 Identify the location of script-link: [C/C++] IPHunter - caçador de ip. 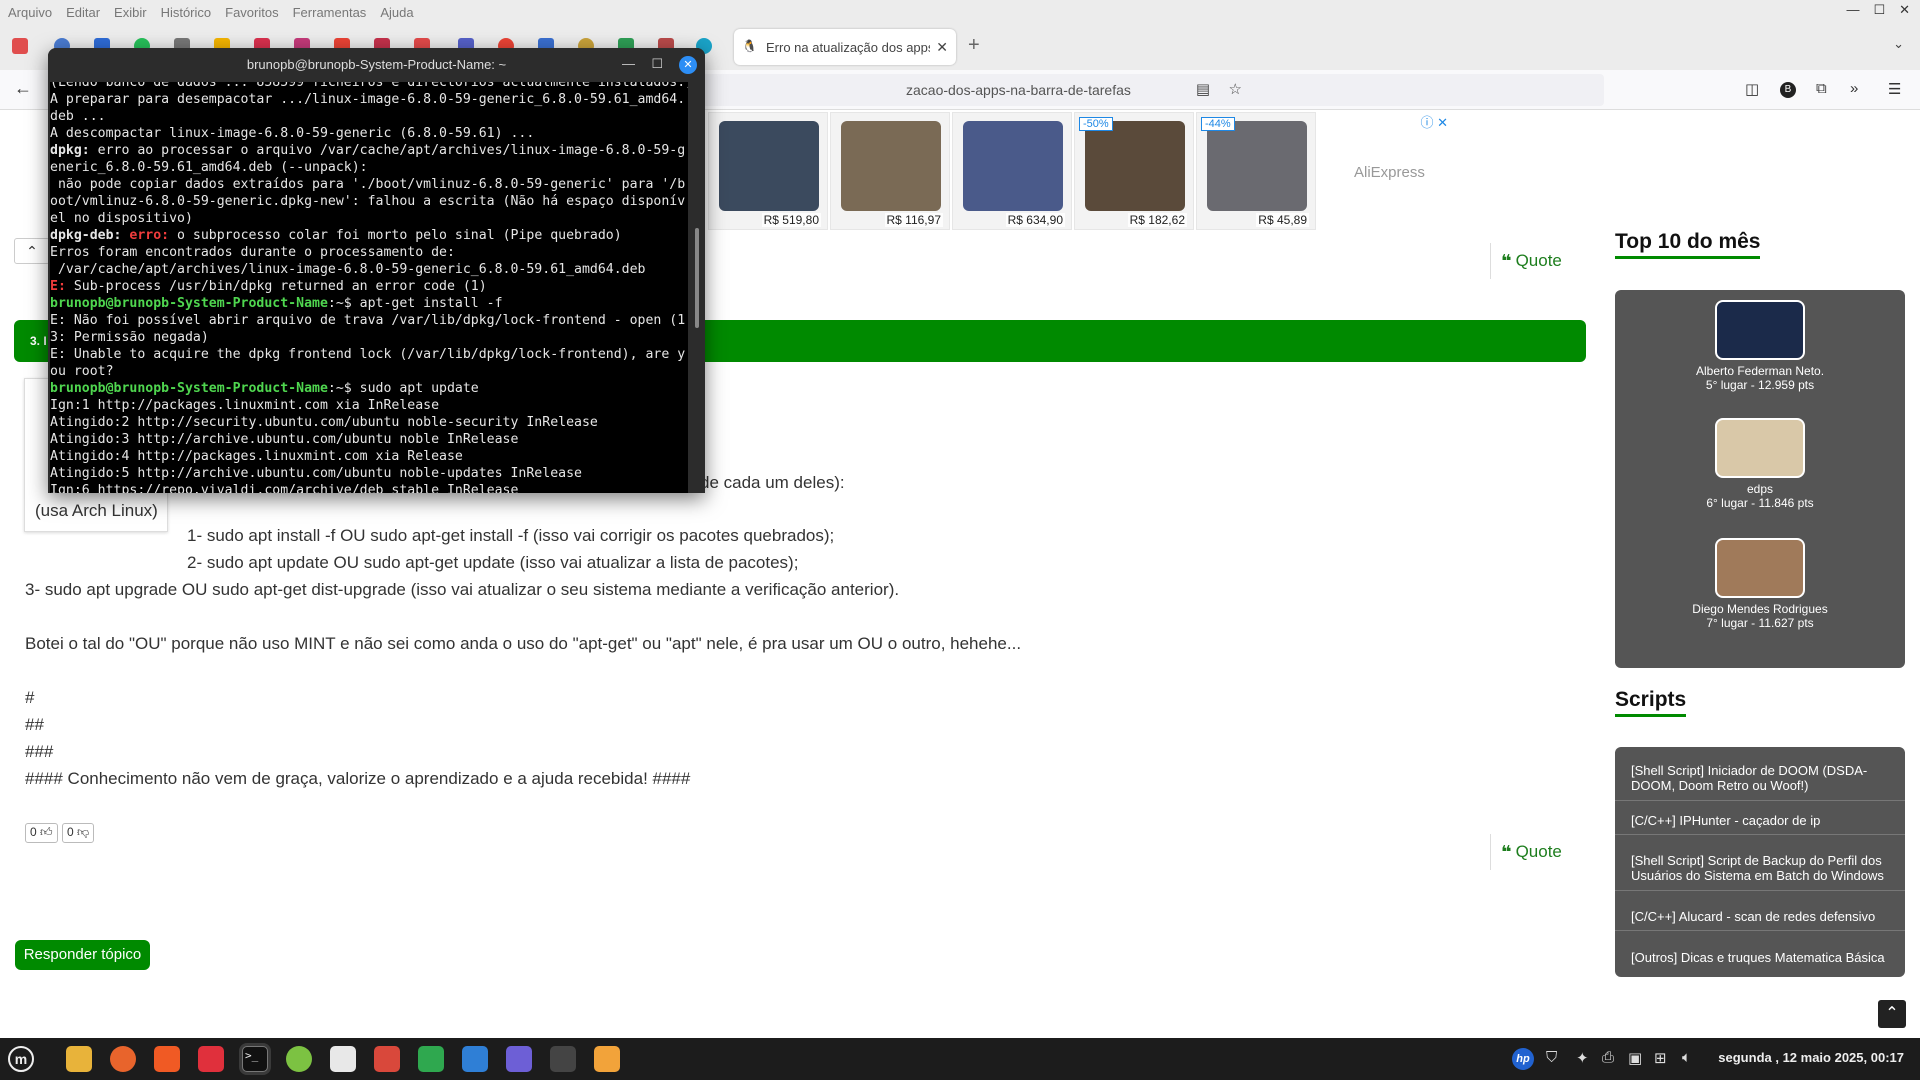
(1760, 821).